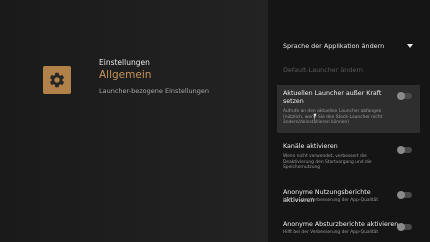 Image resolution: width=430 pixels, height=242 pixels. I want to click on setting-title: Kanäle aktivieren, so click(310, 146).